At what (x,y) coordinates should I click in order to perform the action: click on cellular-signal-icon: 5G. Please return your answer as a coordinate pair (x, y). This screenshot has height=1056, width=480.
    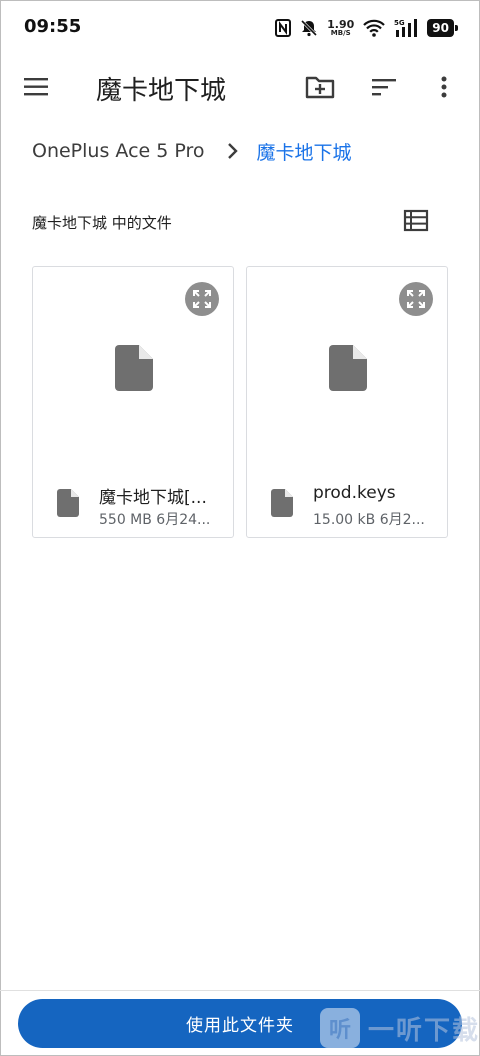
    Looking at the image, I should click on (406, 28).